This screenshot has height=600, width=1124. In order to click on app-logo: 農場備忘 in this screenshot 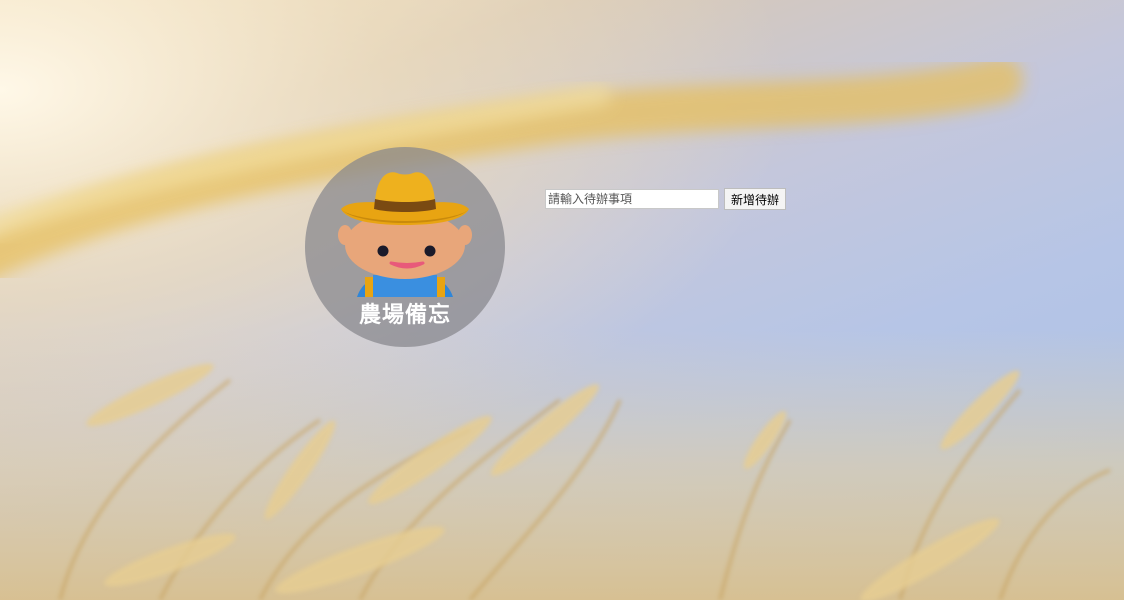, I will do `click(405, 247)`.